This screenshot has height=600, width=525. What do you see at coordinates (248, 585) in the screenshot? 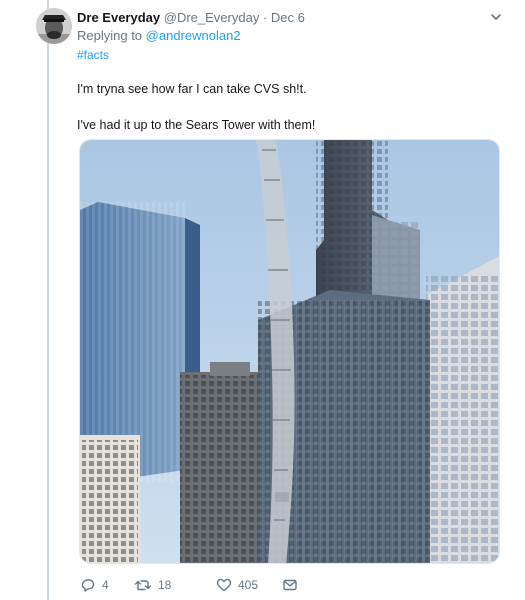
I see `like-count: 405` at bounding box center [248, 585].